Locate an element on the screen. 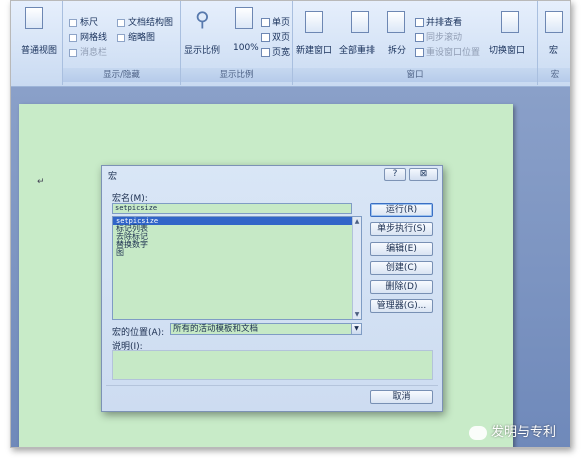 Image resolution: width=581 pixels, height=458 pixels. macro-list-item: 替换数字 is located at coordinates (237, 245).